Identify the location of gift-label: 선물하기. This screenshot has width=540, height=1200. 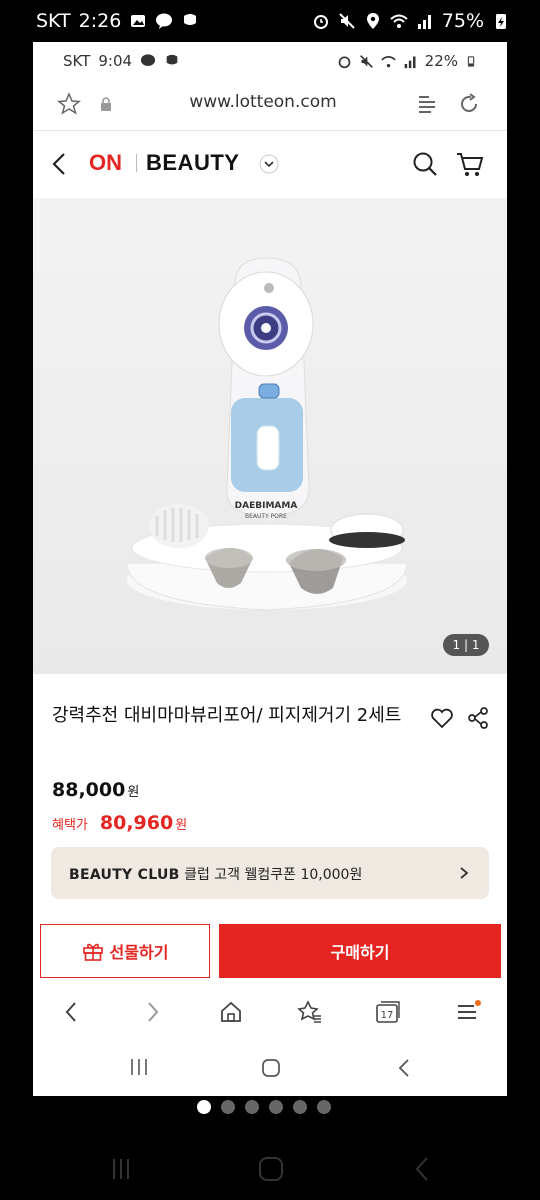
(139, 952).